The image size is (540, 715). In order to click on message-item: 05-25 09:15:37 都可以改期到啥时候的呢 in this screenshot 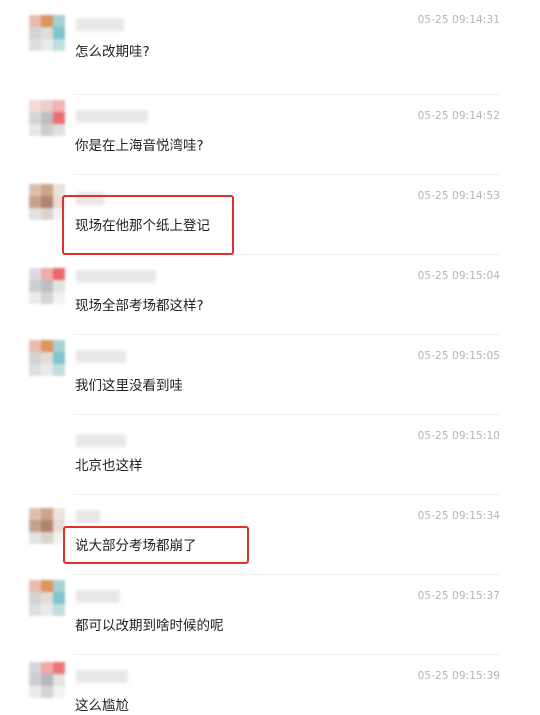, I will do `click(270, 600)`.